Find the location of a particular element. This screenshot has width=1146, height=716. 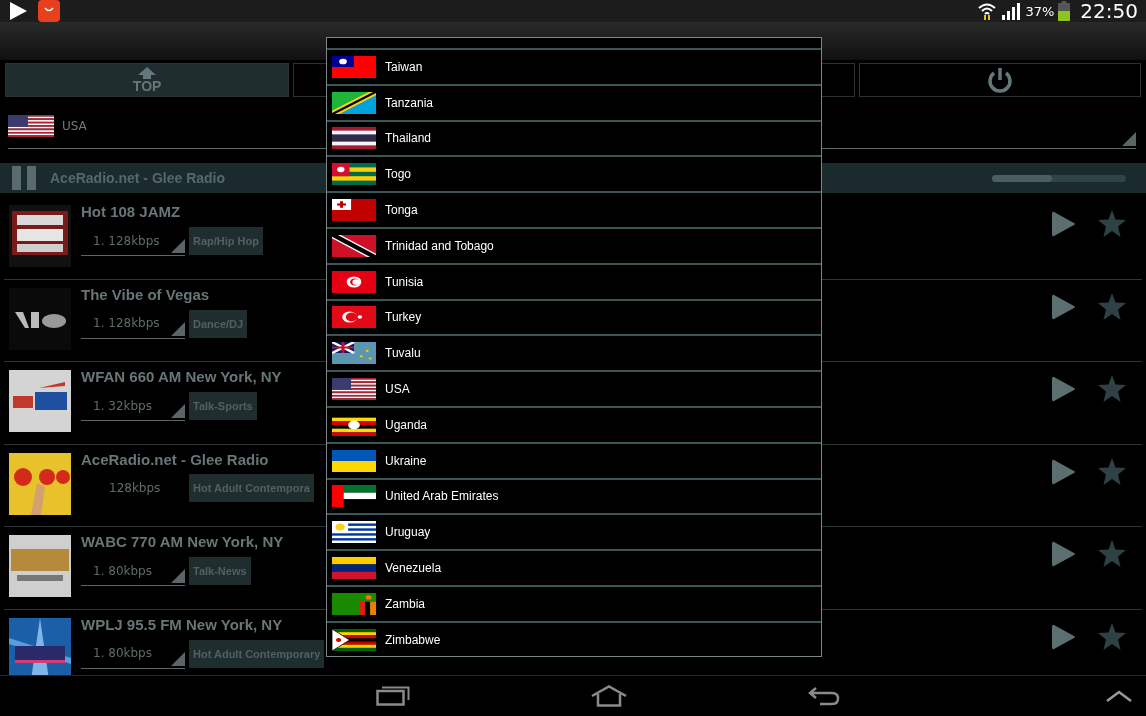

power-button is located at coordinates (999, 80).